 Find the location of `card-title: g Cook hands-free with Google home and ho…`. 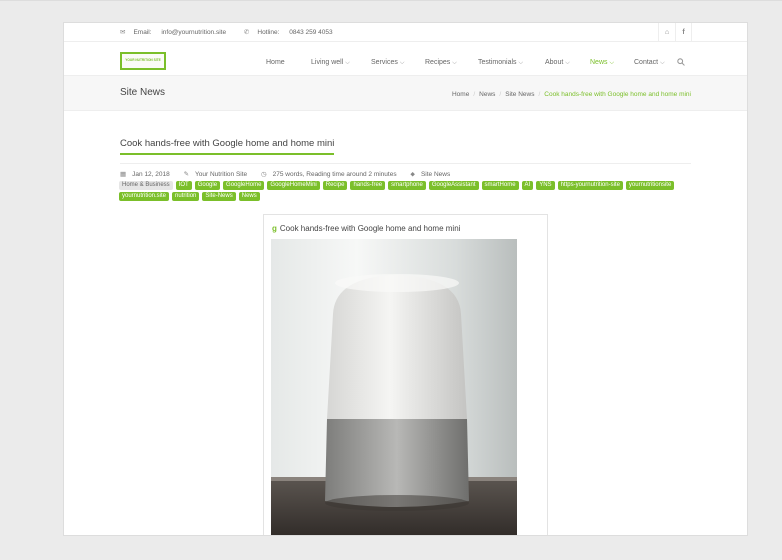

card-title: g Cook hands-free with Google home and ho… is located at coordinates (366, 228).